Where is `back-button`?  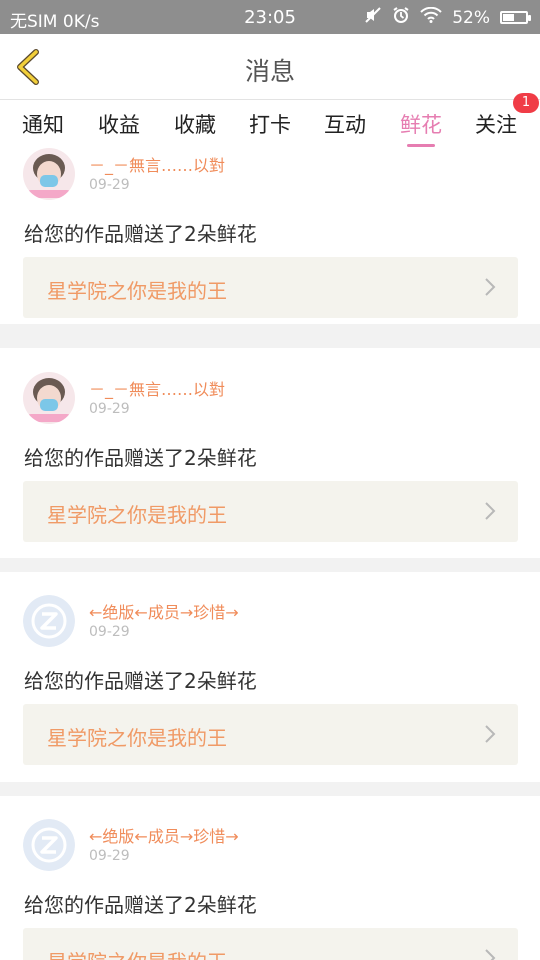
back-button is located at coordinates (30, 67).